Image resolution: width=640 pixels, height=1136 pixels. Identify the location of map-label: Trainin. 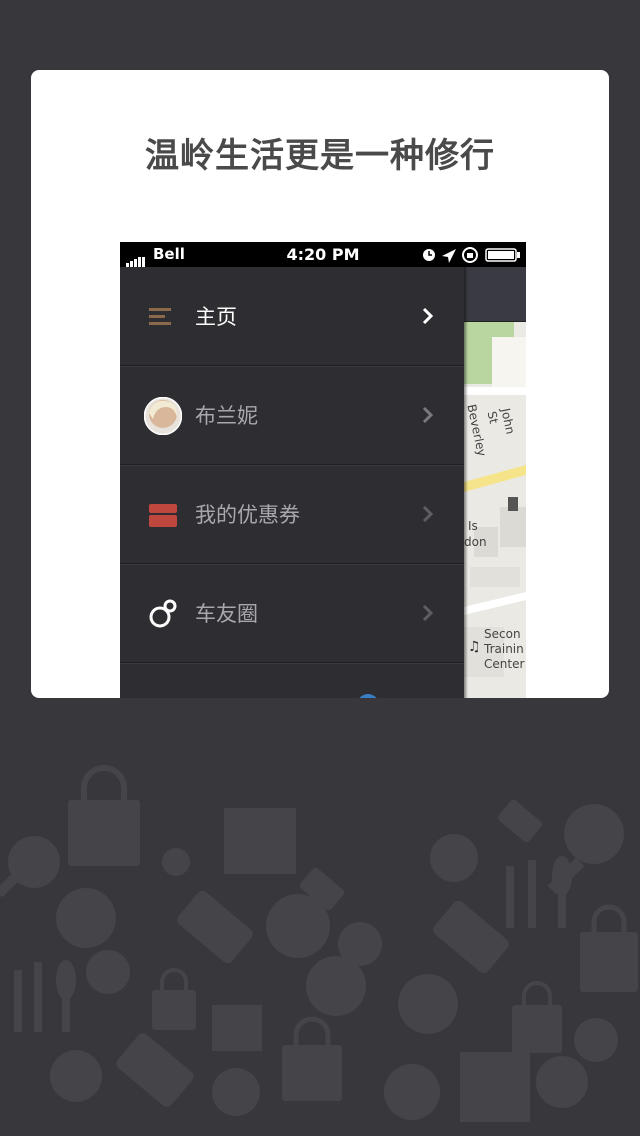
(504, 649).